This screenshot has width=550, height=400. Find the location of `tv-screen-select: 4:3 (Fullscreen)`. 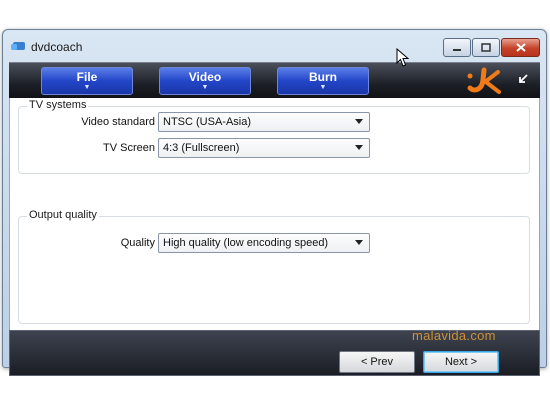

tv-screen-select: 4:3 (Fullscreen) is located at coordinates (264, 148).